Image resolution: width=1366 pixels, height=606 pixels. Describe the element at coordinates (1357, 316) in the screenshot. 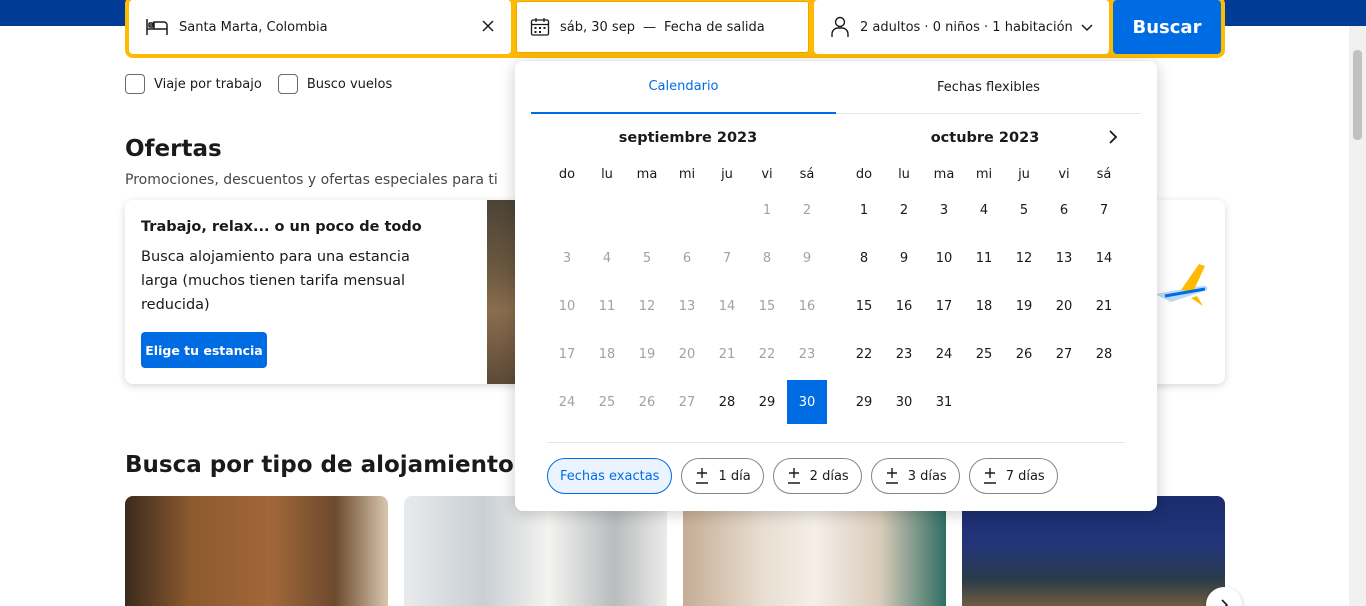

I see `page-scrollbar` at that location.